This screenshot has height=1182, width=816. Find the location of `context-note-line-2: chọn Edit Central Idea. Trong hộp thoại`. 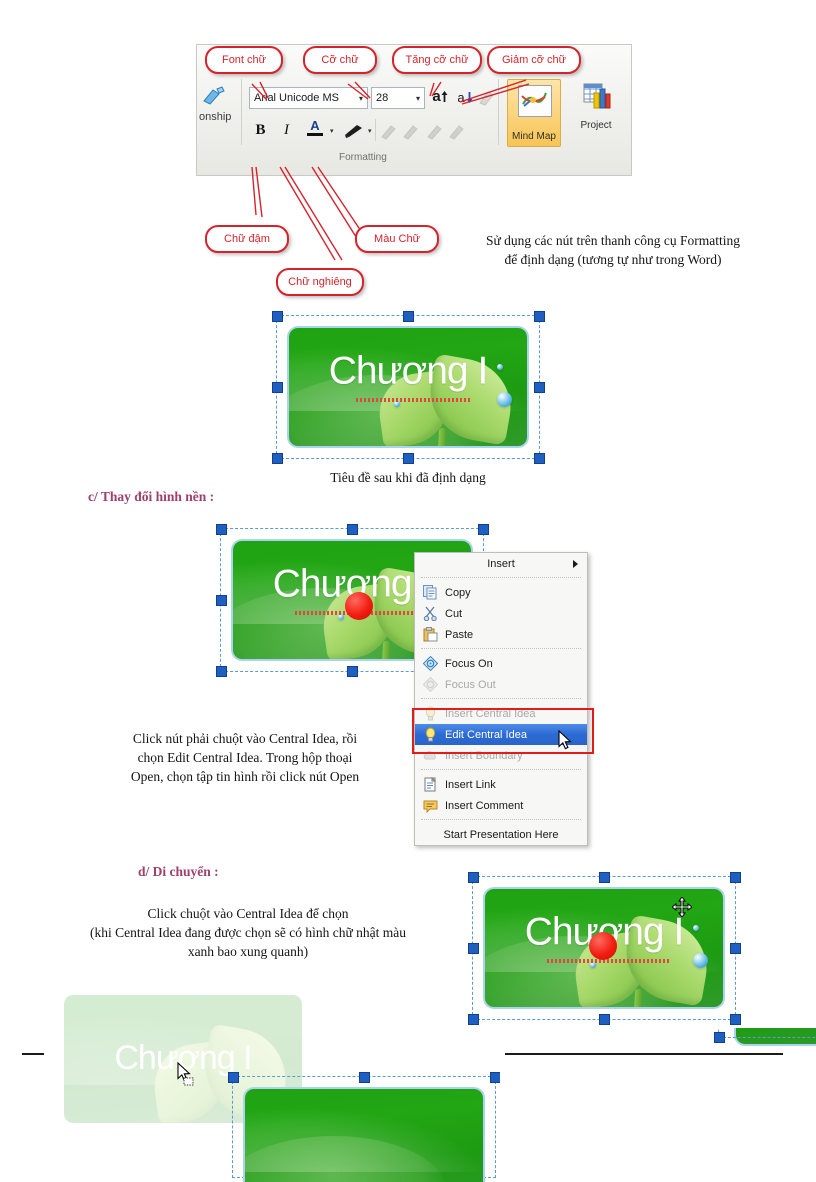

context-note-line-2: chọn Edit Central Idea. Trong hộp thoại is located at coordinates (245, 757).